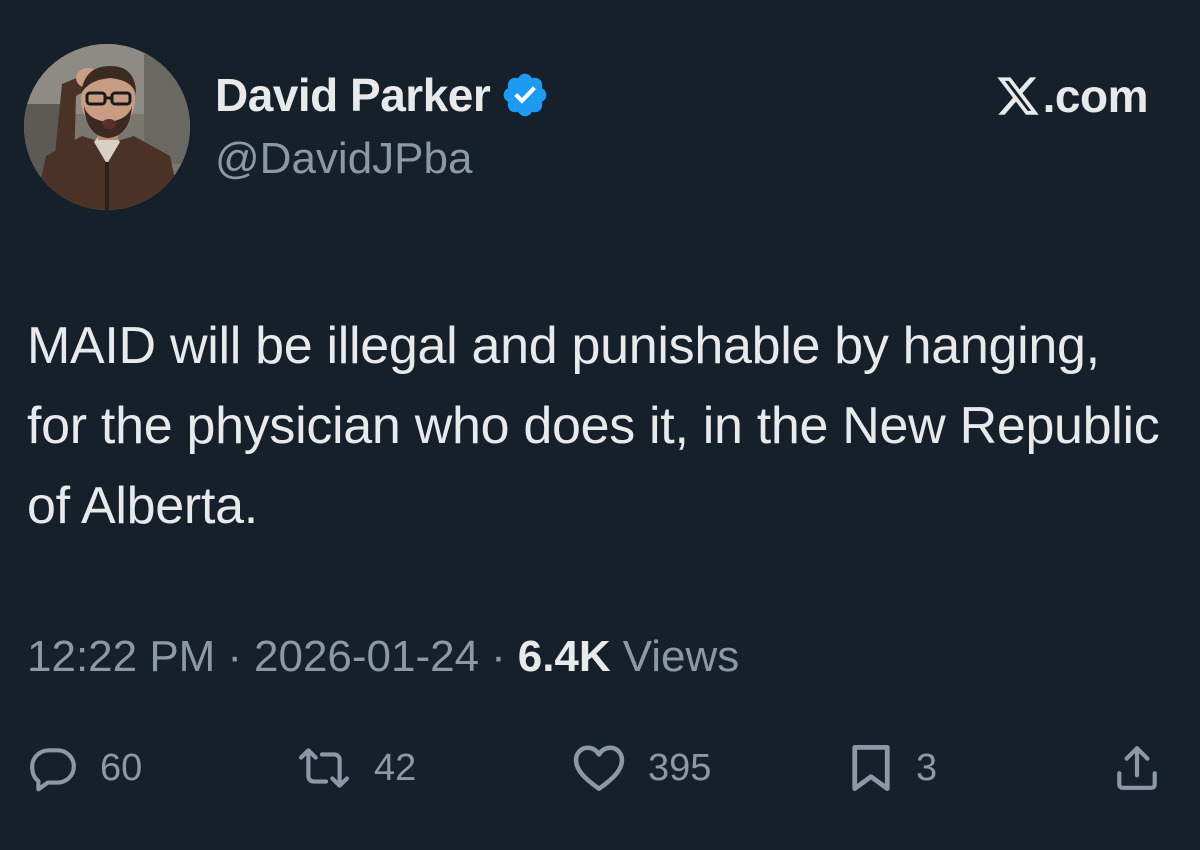  I want to click on tweet-meta: 12:22 PM · 2026-01-24 · 6.4K Views, so click(383, 657).